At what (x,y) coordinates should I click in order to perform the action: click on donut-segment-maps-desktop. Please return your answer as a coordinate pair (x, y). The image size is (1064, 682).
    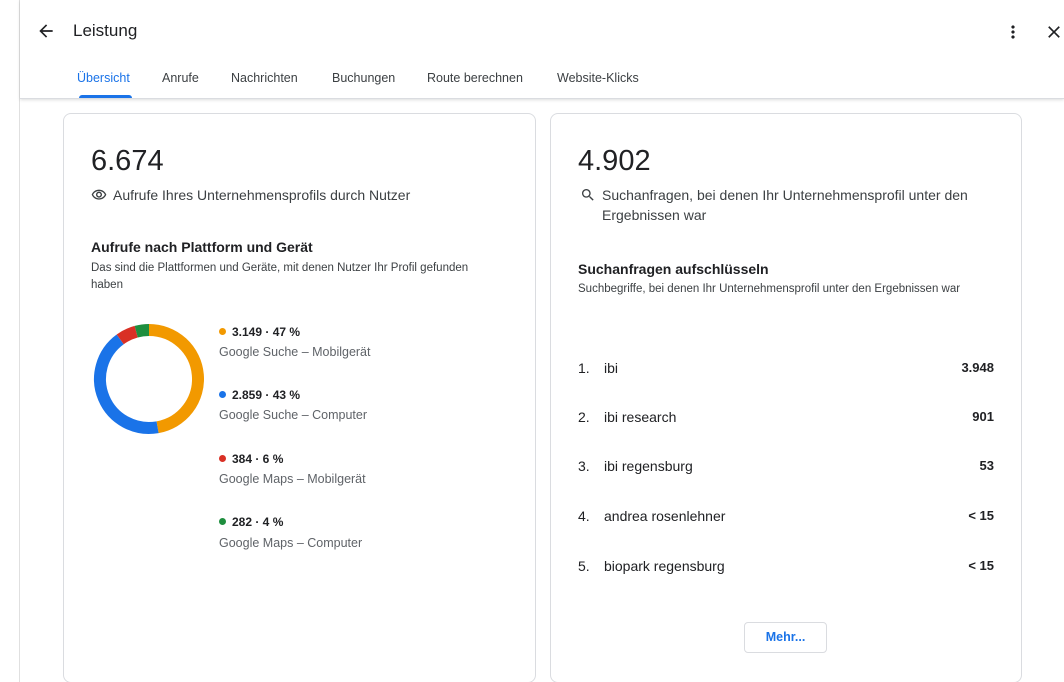
    Looking at the image, I should click on (142, 331).